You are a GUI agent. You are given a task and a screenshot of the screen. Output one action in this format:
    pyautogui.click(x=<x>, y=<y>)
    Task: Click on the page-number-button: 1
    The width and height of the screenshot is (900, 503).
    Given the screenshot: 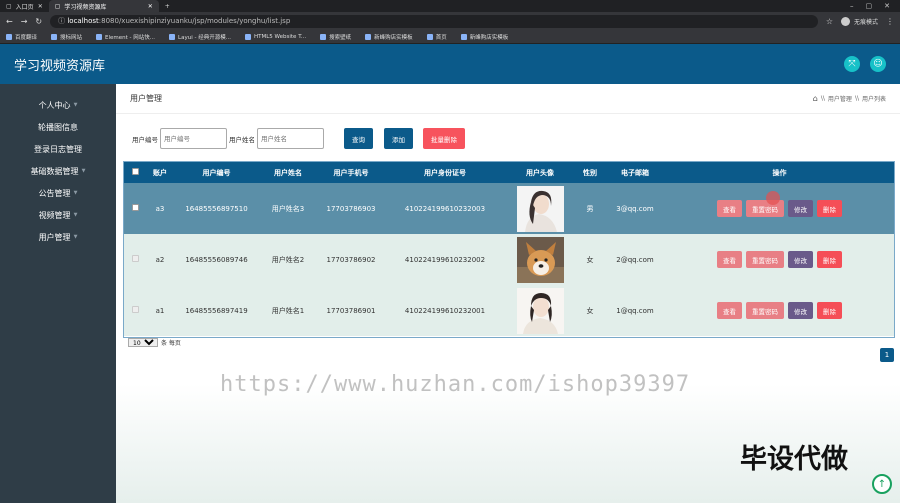 What is the action you would take?
    pyautogui.click(x=887, y=355)
    